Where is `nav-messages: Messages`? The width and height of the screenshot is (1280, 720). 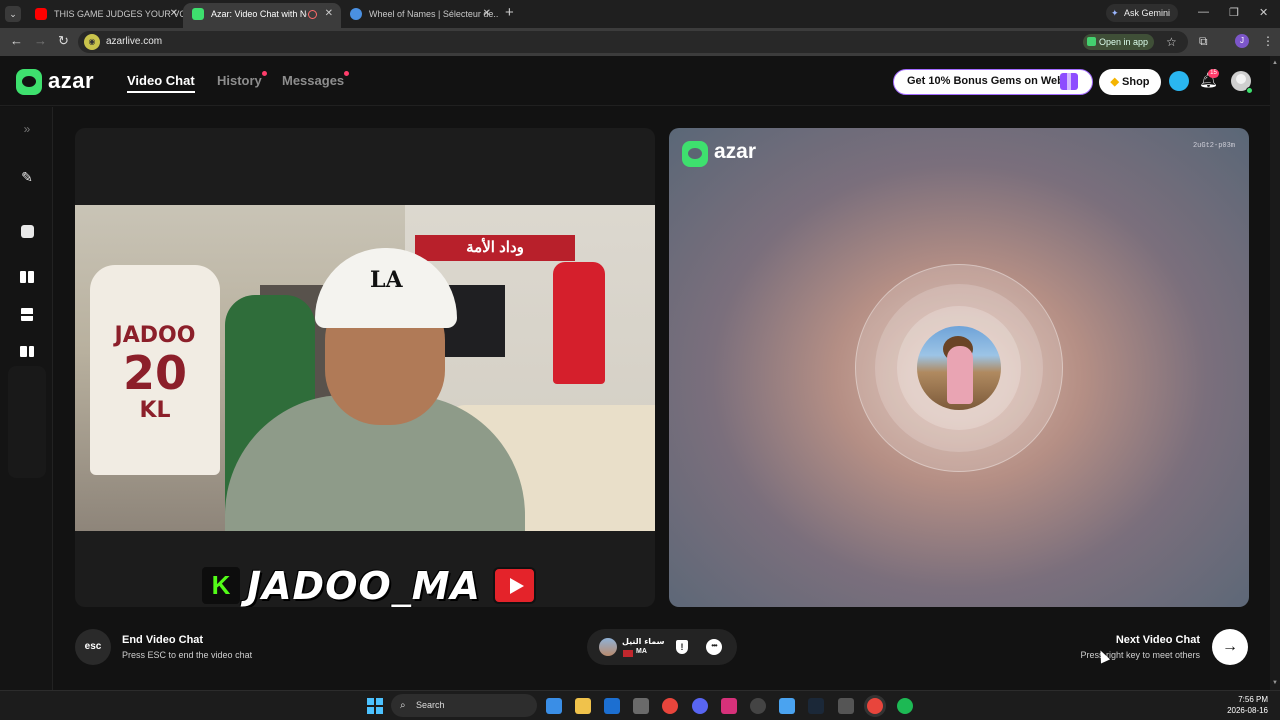 nav-messages: Messages is located at coordinates (316, 79).